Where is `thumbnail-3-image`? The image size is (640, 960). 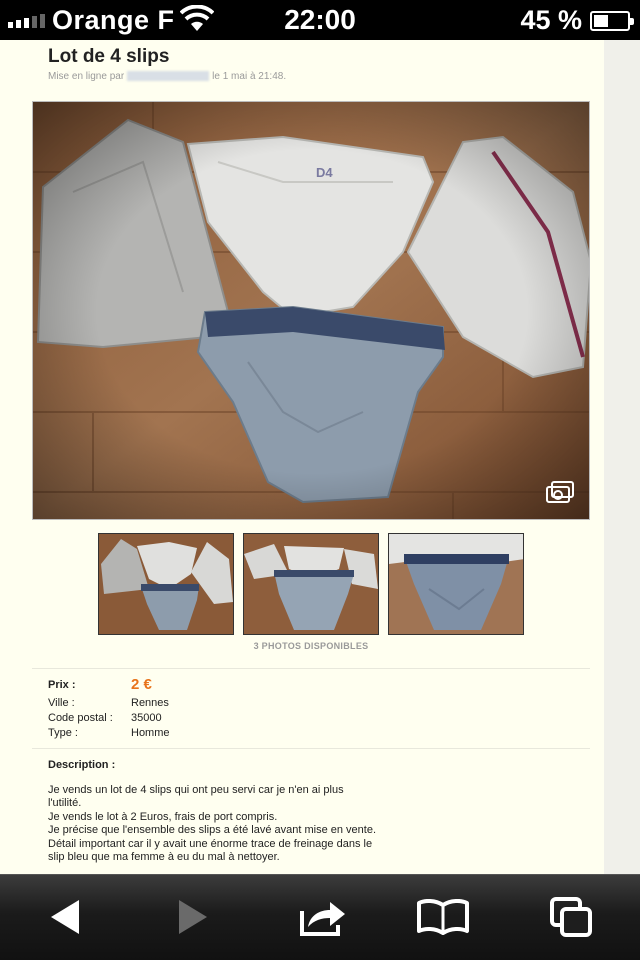
thumbnail-3-image is located at coordinates (456, 584).